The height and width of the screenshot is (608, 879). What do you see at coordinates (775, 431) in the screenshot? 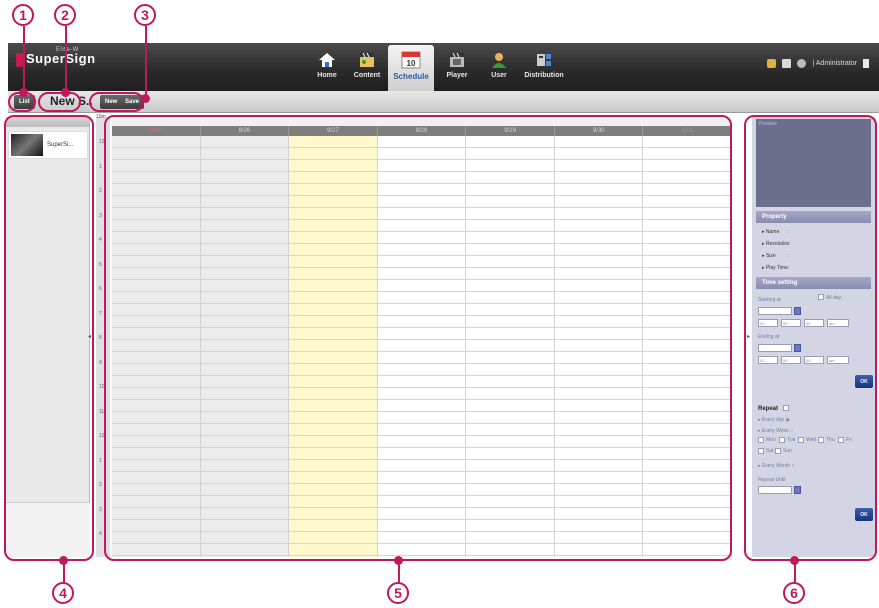
I see `every-week-option: ▸ Every Week ○` at bounding box center [775, 431].